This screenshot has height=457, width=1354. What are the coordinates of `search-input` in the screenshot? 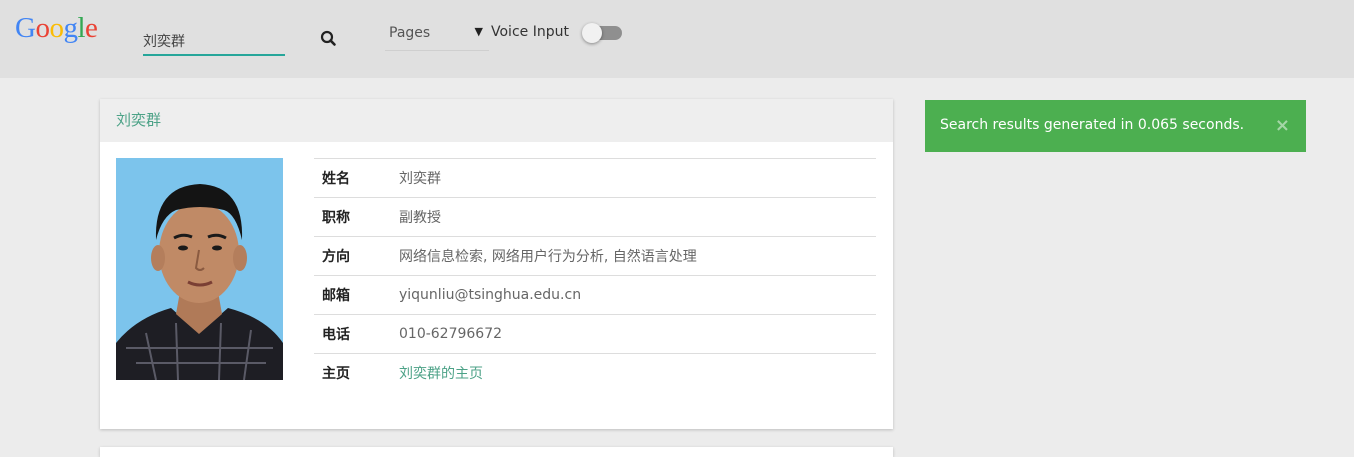 It's located at (214, 39).